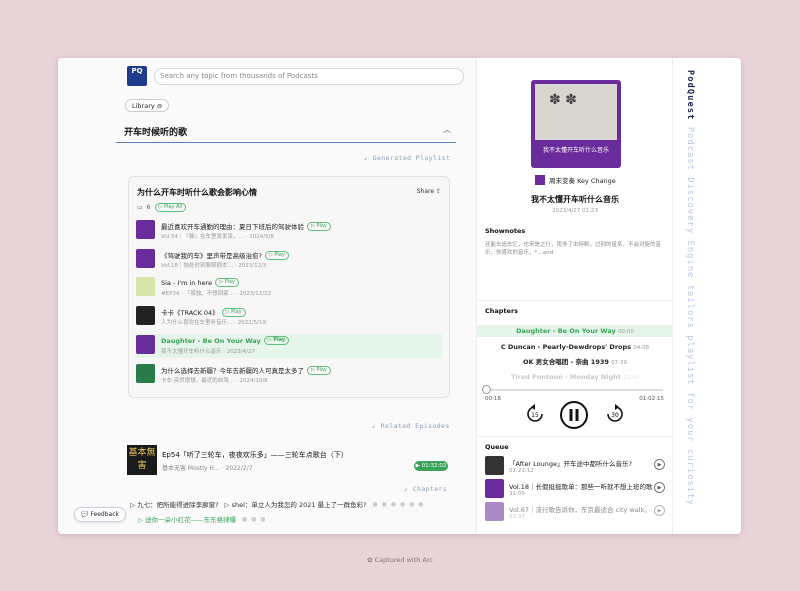  What do you see at coordinates (447, 129) in the screenshot?
I see `chevron-up-icon: ︿` at bounding box center [447, 129].